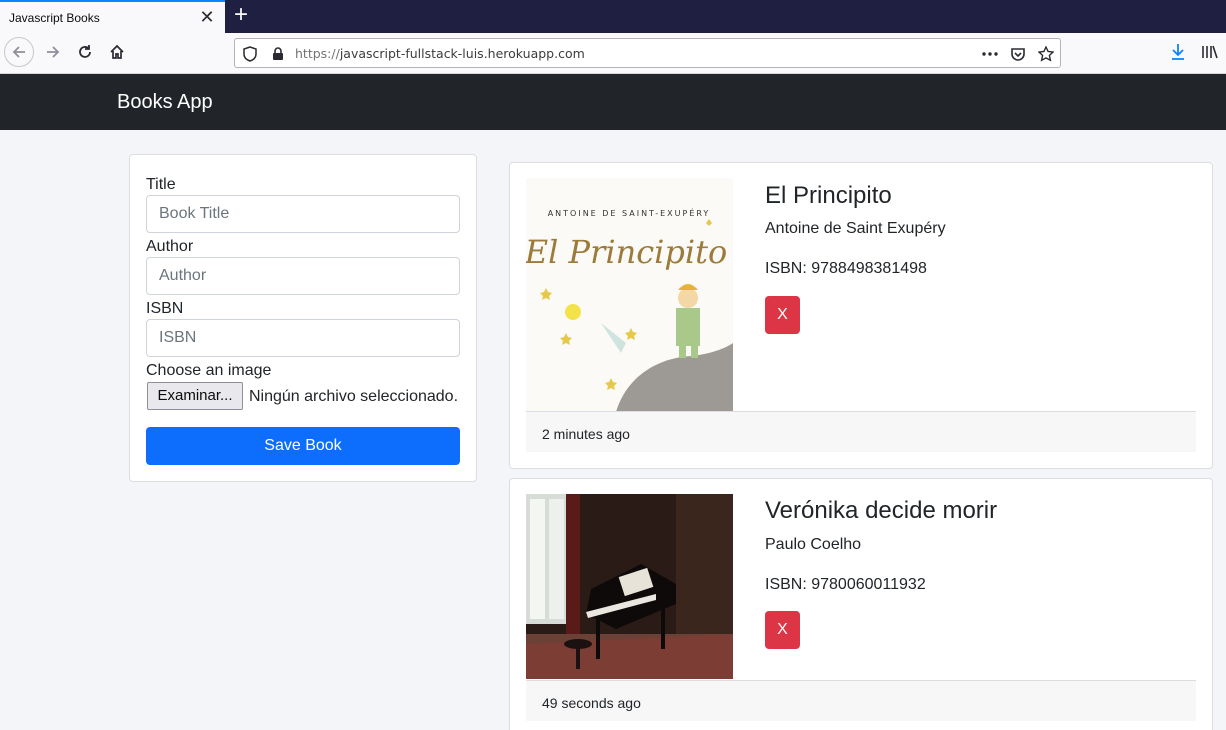  What do you see at coordinates (591, 703) in the screenshot?
I see `book-timestamp: 49 seconds ago` at bounding box center [591, 703].